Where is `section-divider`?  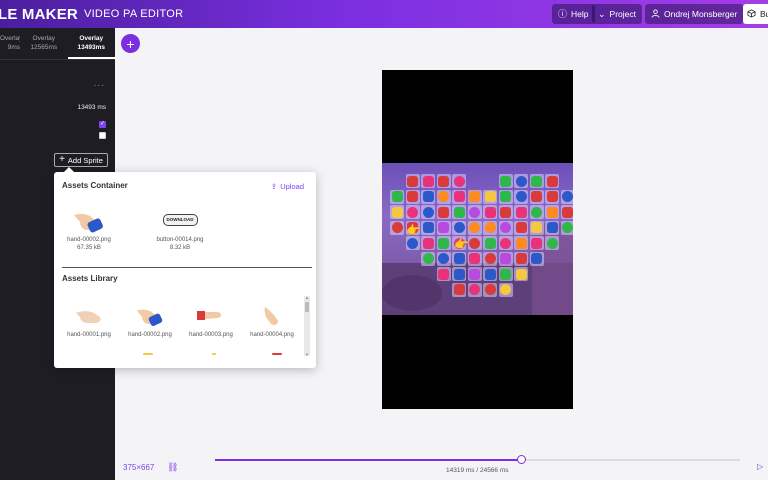 section-divider is located at coordinates (187, 267).